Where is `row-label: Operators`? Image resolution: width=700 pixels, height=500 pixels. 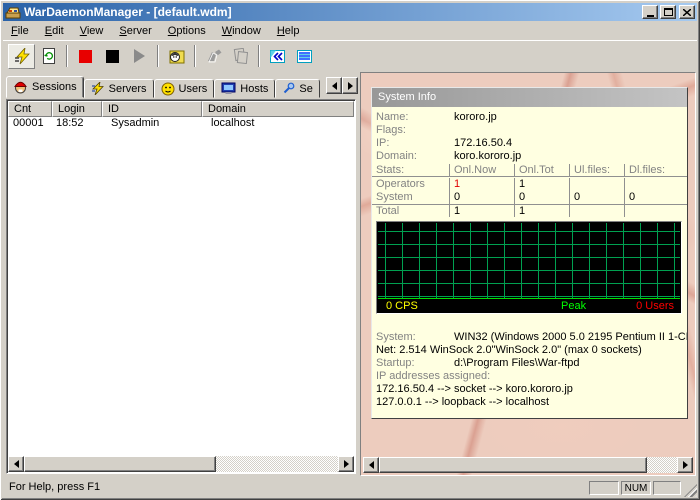 row-label: Operators is located at coordinates (400, 184).